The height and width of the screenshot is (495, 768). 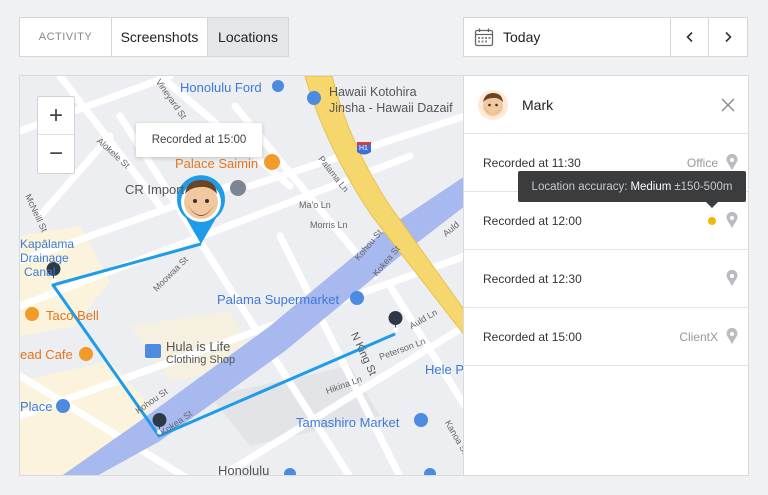 I want to click on tooltip-arrow, so click(x=712, y=205).